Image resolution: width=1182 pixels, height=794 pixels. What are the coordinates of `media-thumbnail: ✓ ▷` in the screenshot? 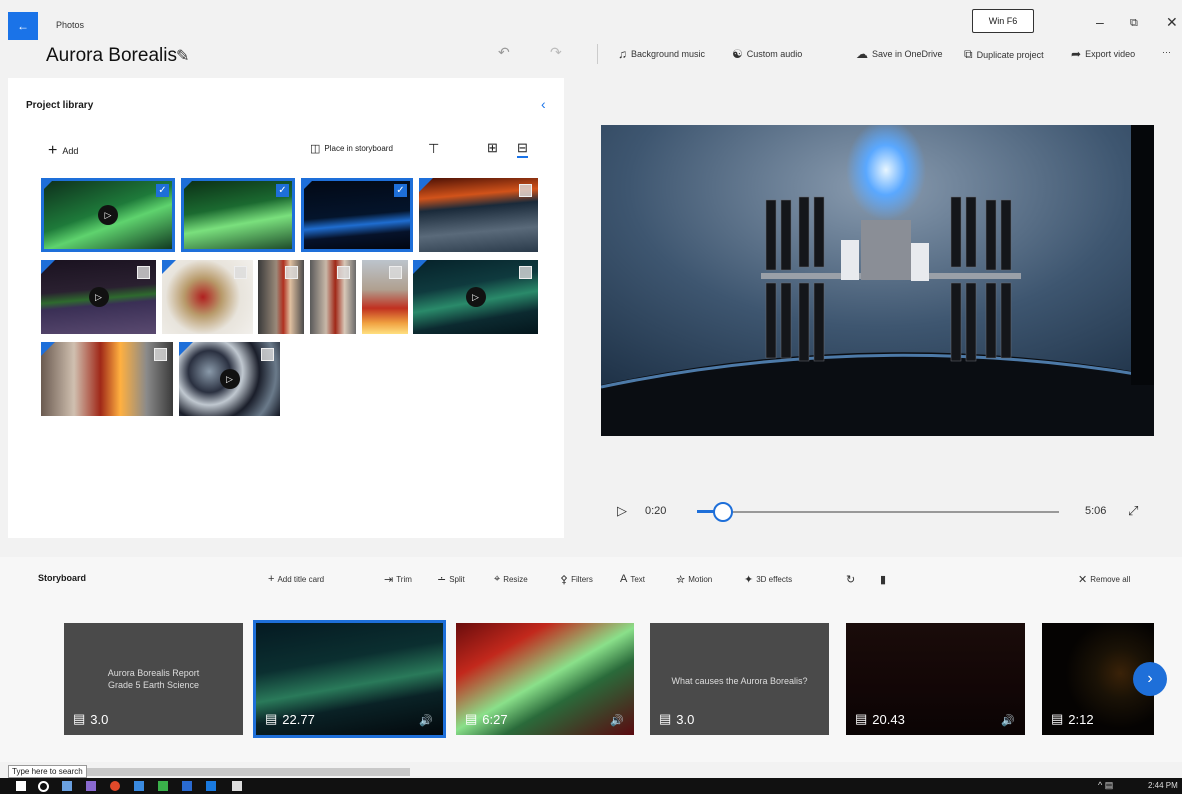 It's located at (108, 215).